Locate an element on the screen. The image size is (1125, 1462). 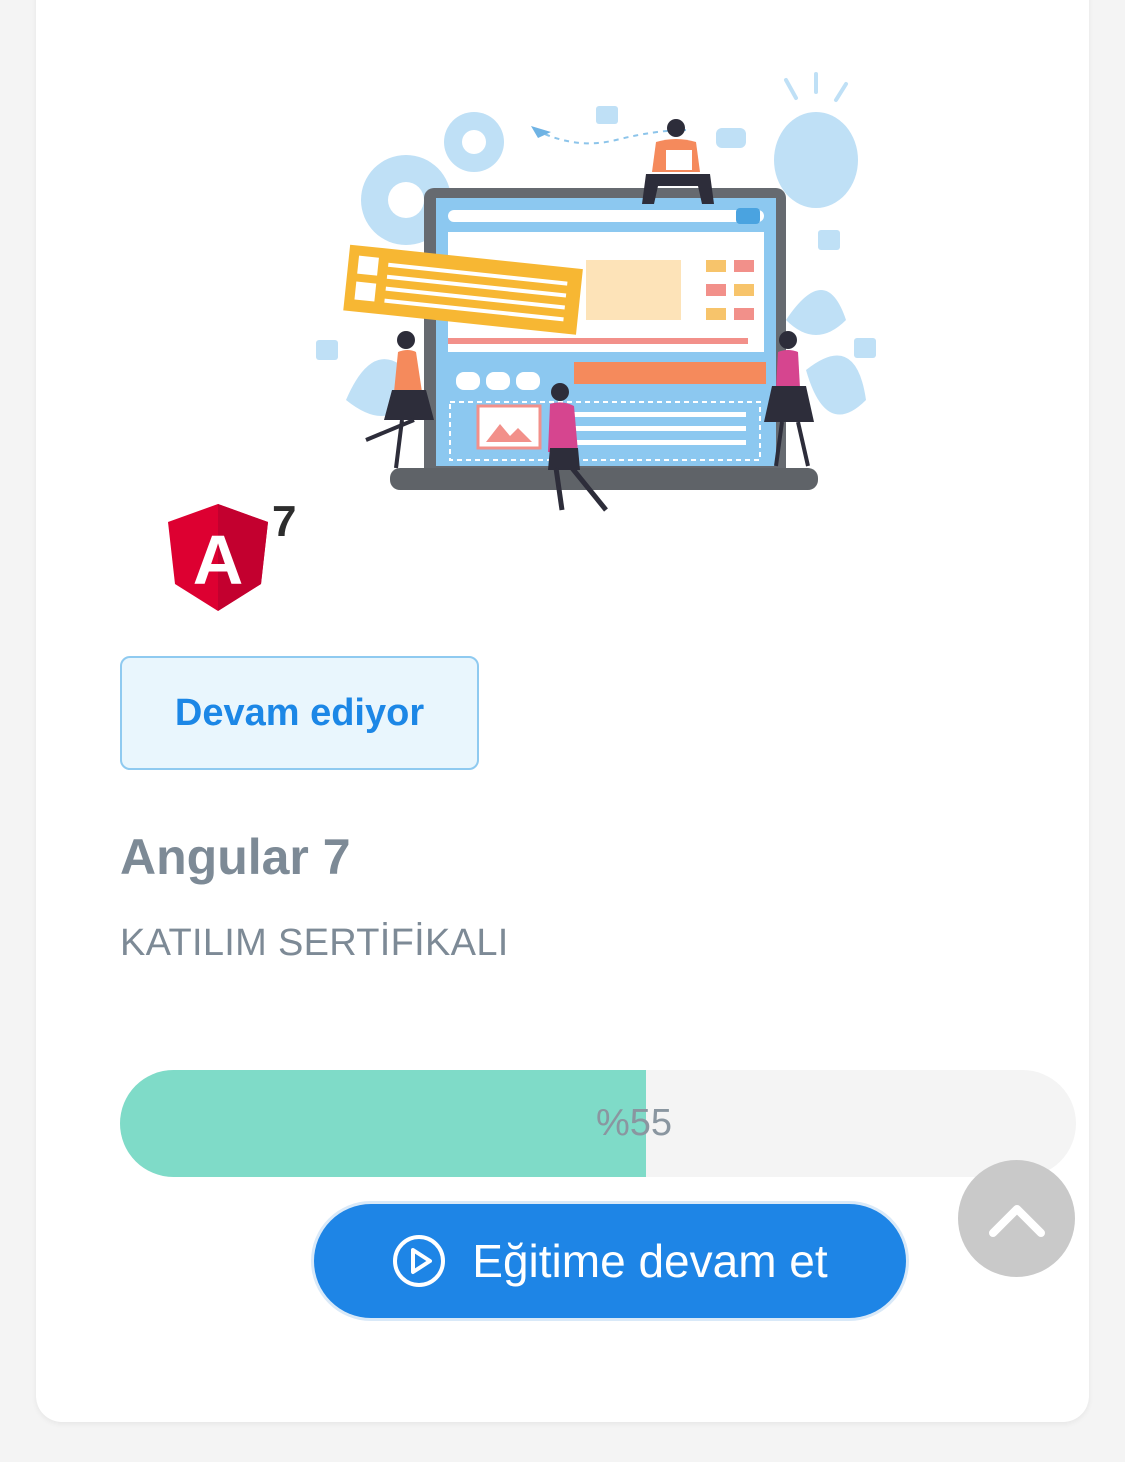
course-subtitle: KATILIM SERTİFİKALI is located at coordinates (314, 943).